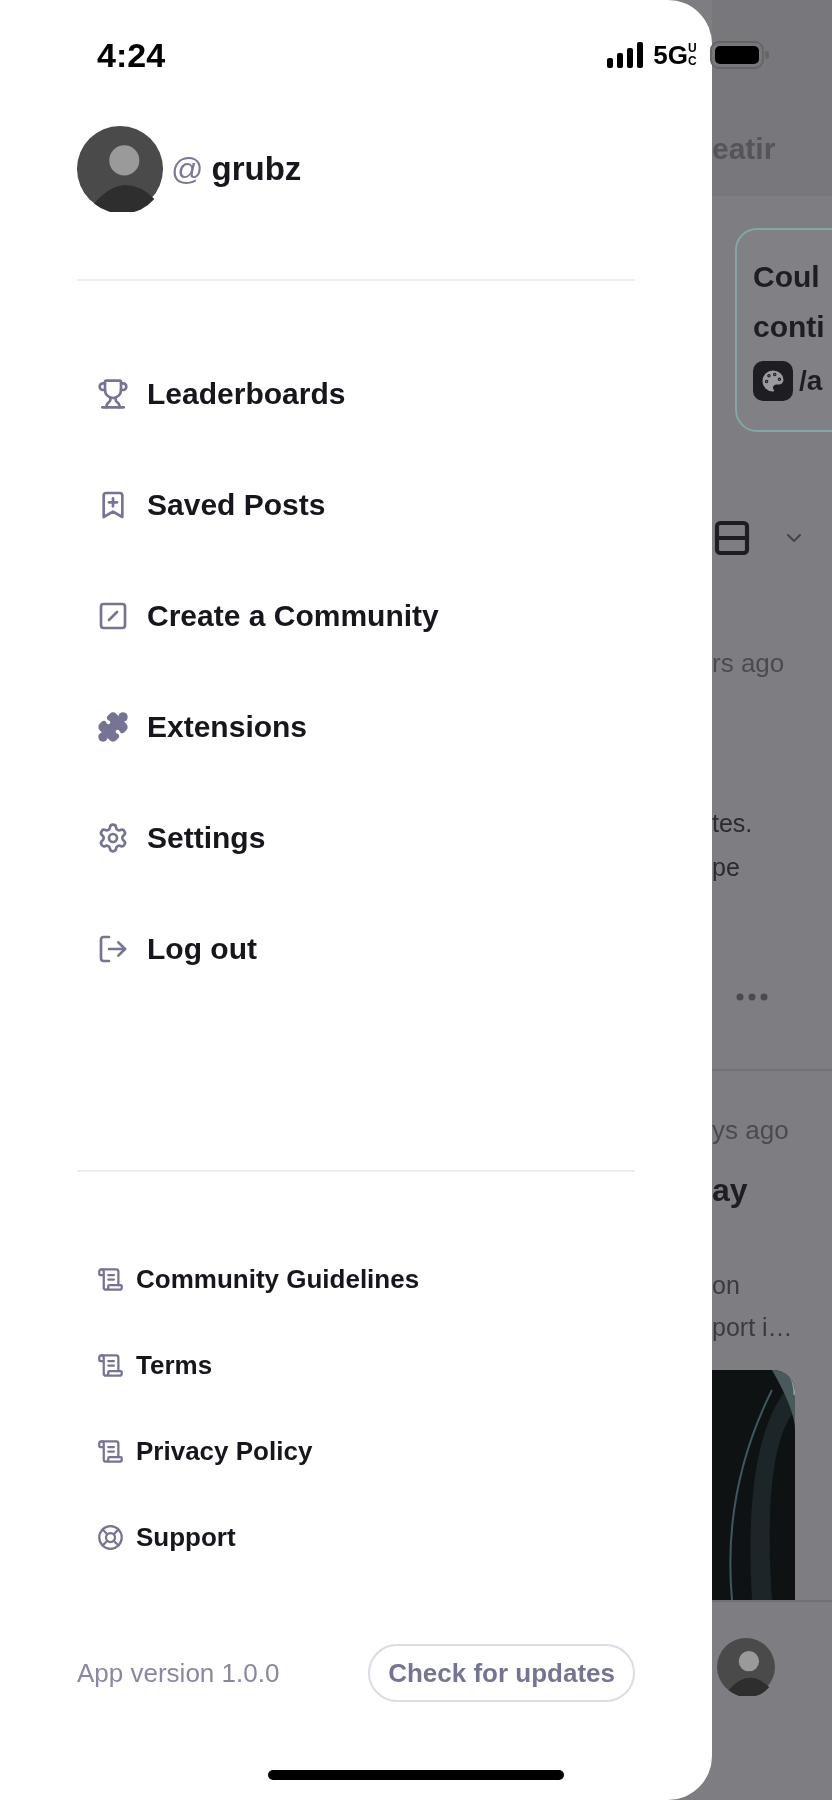 Image resolution: width=832 pixels, height=1800 pixels. Describe the element at coordinates (733, 823) in the screenshot. I see `post-text-line: tes.` at that location.